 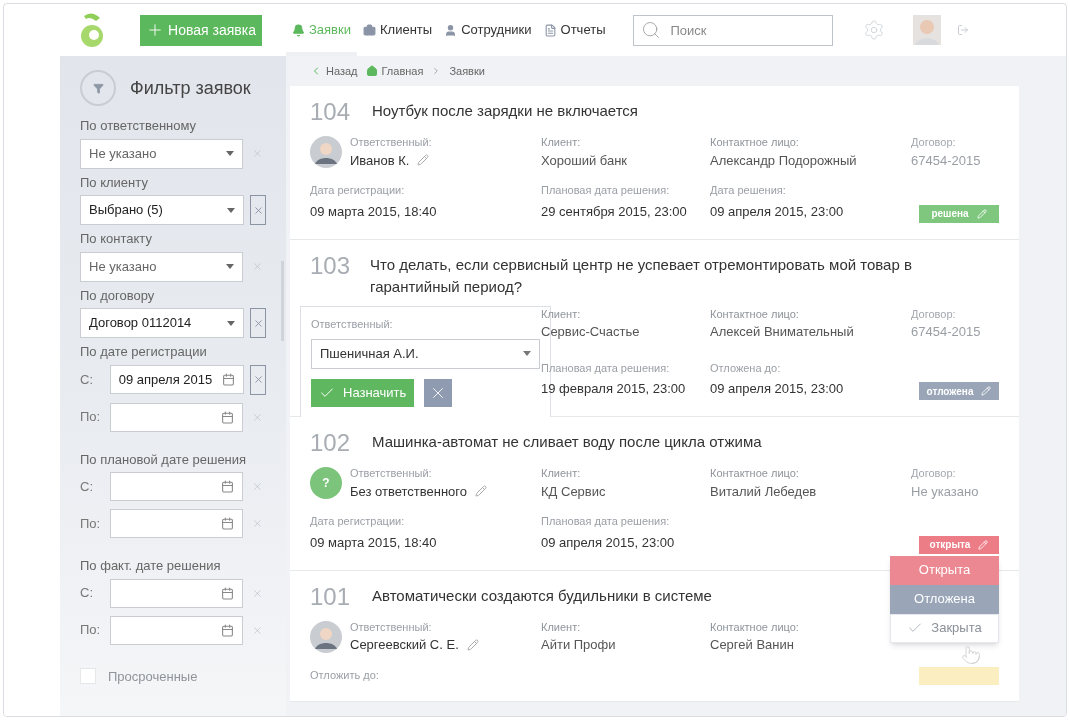 What do you see at coordinates (944, 628) in the screenshot?
I see `status-option: Закрыта` at bounding box center [944, 628].